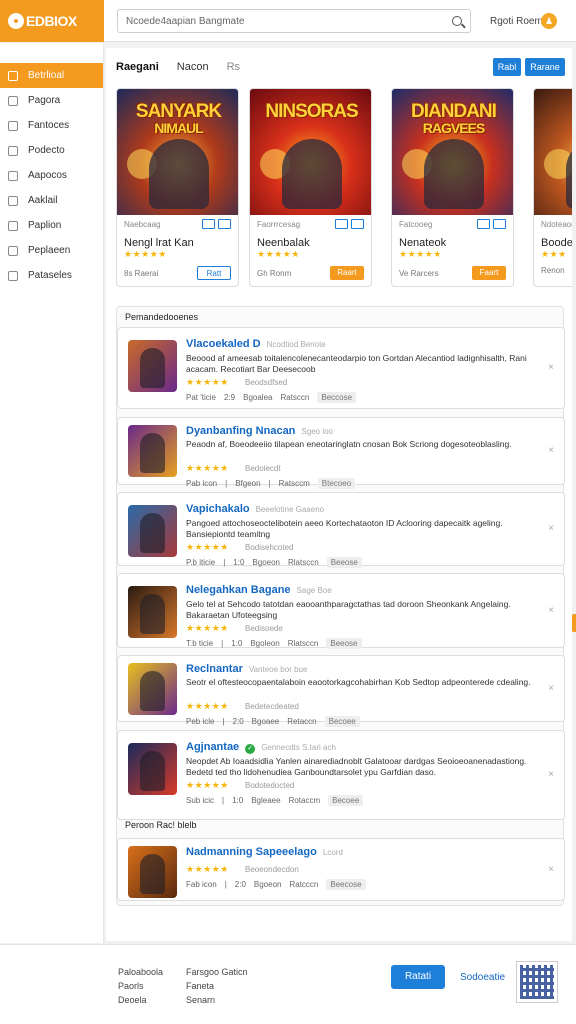 This screenshot has width=576, height=1024. I want to click on item-tag: Beodsdfsed, so click(266, 382).